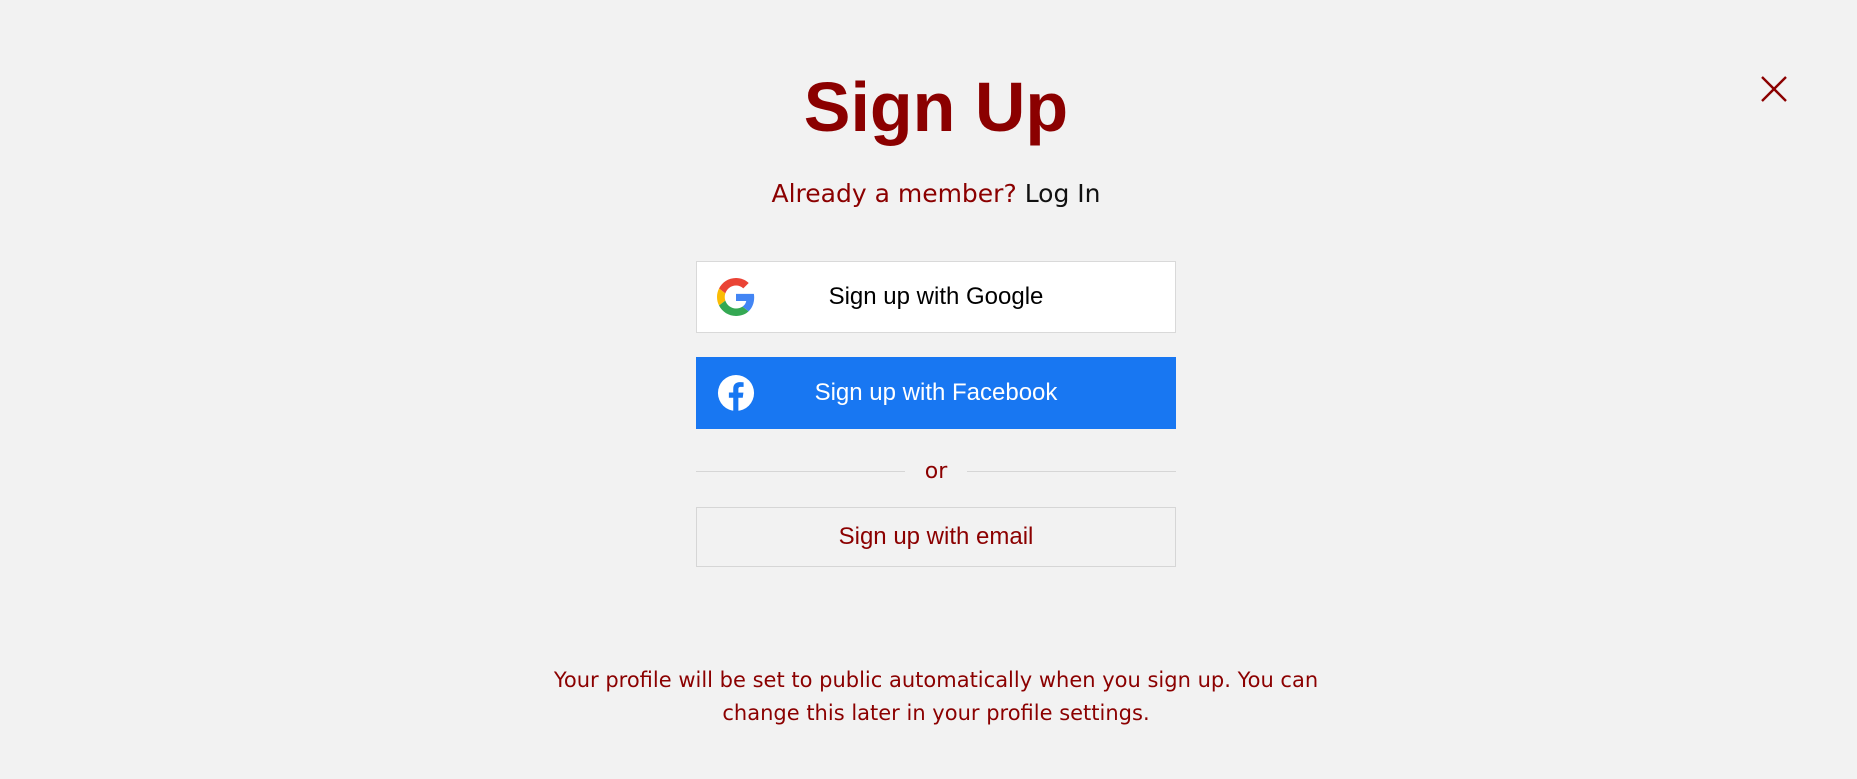 The image size is (1857, 779). I want to click on google-button-label: Sign up with Google, so click(936, 296).